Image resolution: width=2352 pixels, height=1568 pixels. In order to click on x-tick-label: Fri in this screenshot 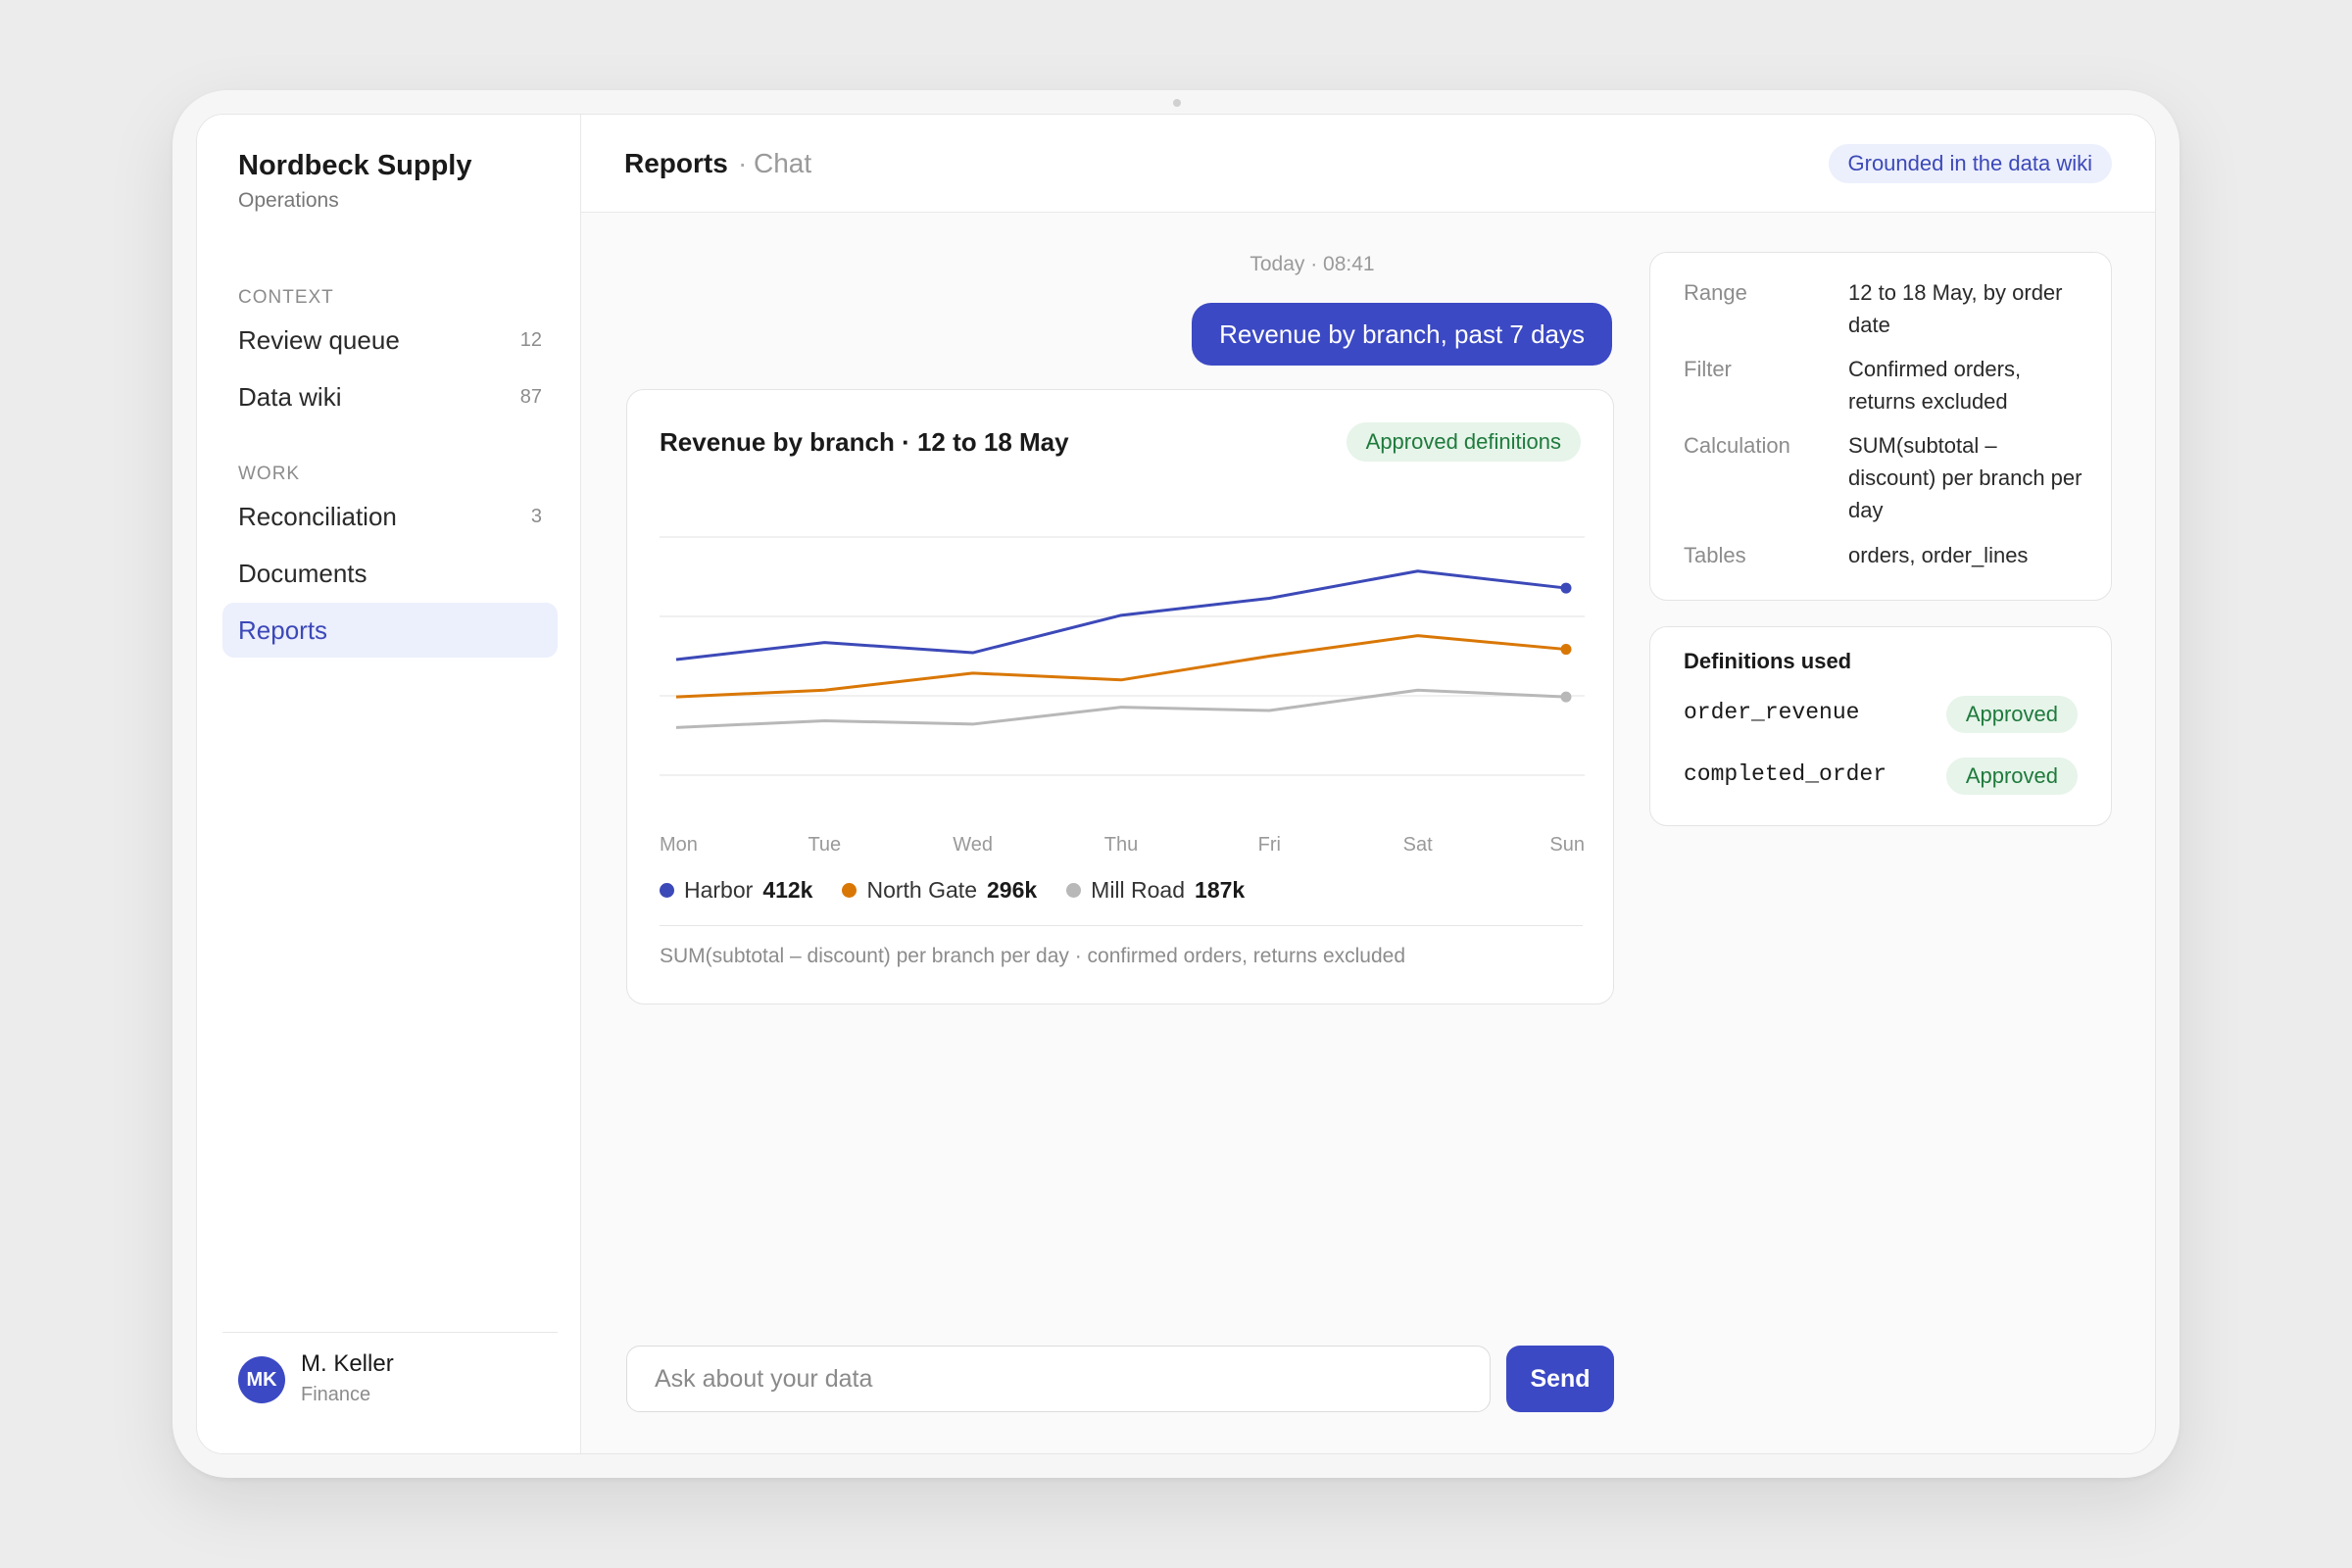, I will do `click(1269, 845)`.